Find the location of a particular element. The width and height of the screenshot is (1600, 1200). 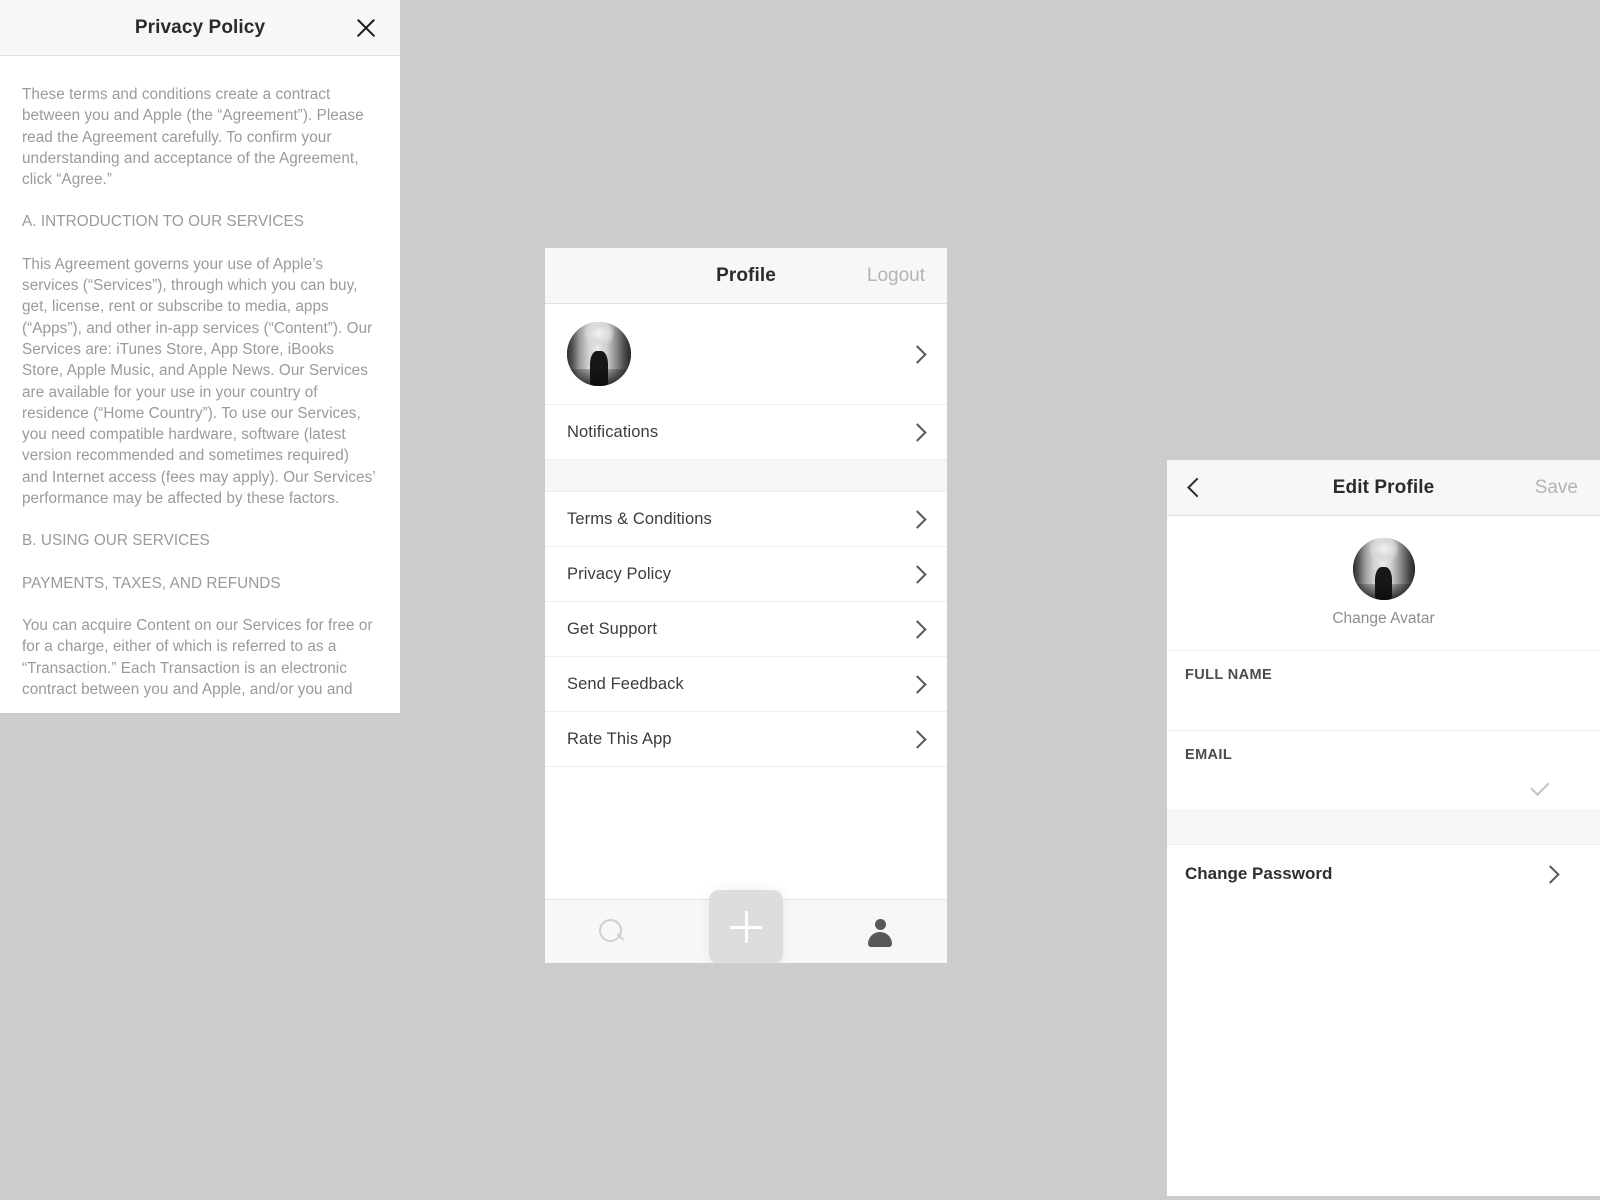

list-item-terms-conditions: Terms & Conditions is located at coordinates (746, 519).